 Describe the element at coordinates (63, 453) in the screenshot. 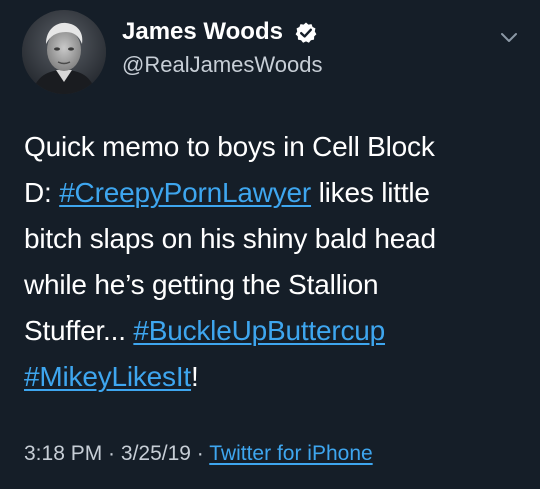

I see `tweet-time: 3:18 PM` at that location.